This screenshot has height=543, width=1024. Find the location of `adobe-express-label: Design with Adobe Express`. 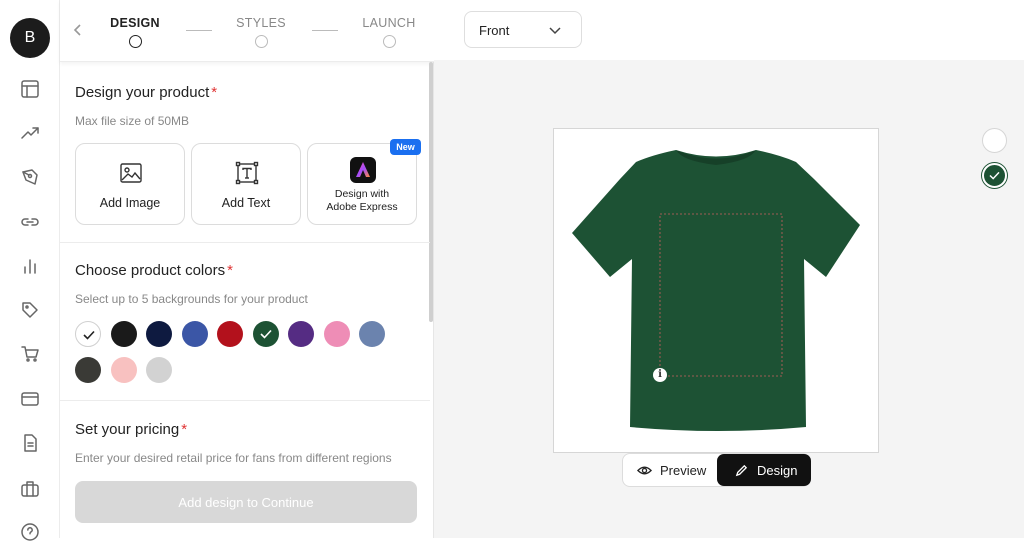

adobe-express-label: Design with Adobe Express is located at coordinates (362, 200).